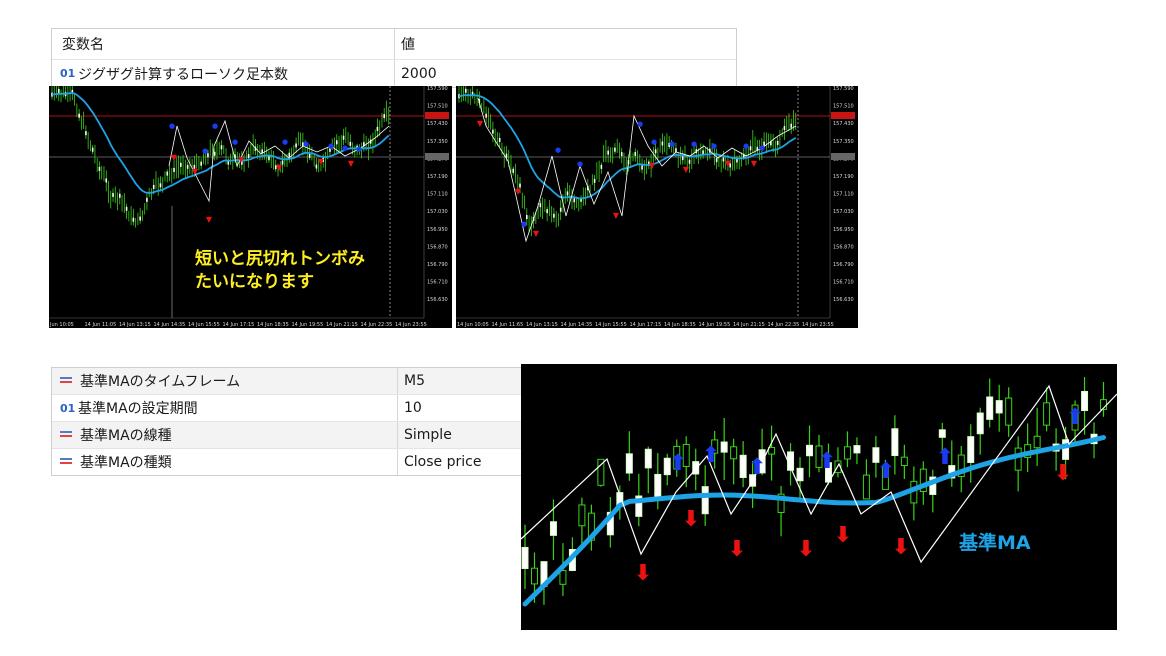 This screenshot has width=1166, height=656. What do you see at coordinates (183, 74) in the screenshot?
I see `param-name: ジグザグ計算するローソク足本数` at bounding box center [183, 74].